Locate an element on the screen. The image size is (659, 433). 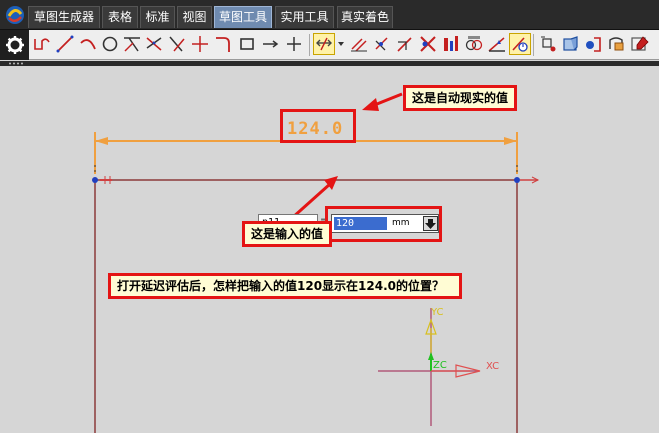
fillet-icon is located at coordinates (200, 44).